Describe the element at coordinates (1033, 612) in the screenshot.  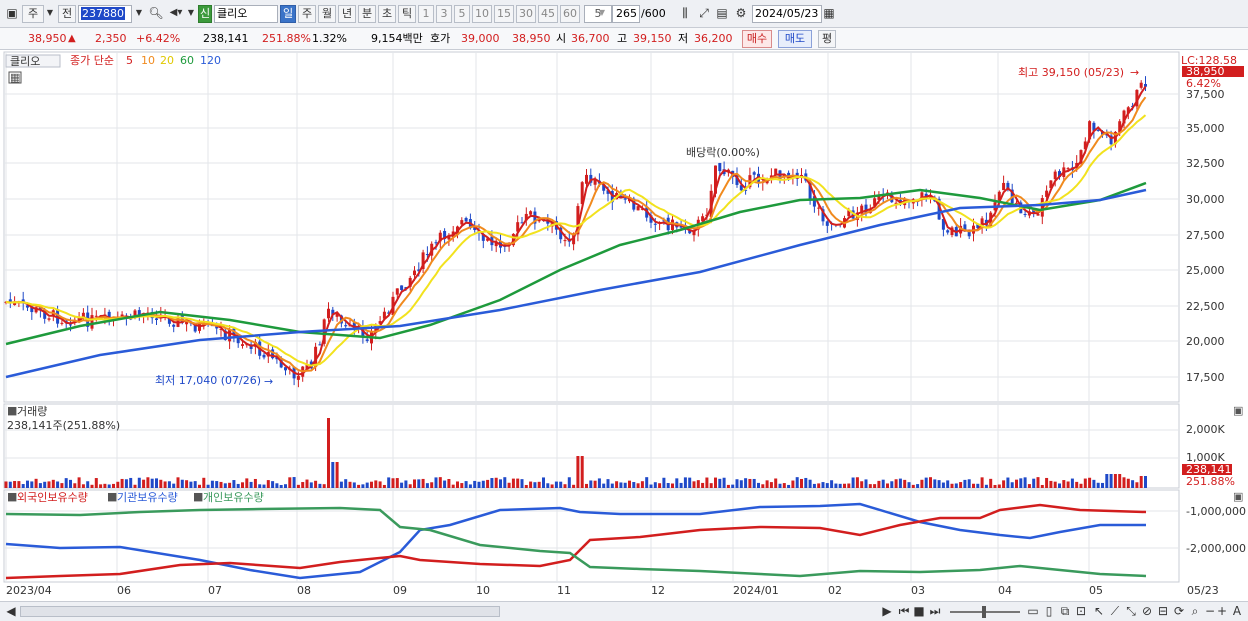
I see `layout-icon: ▭` at that location.